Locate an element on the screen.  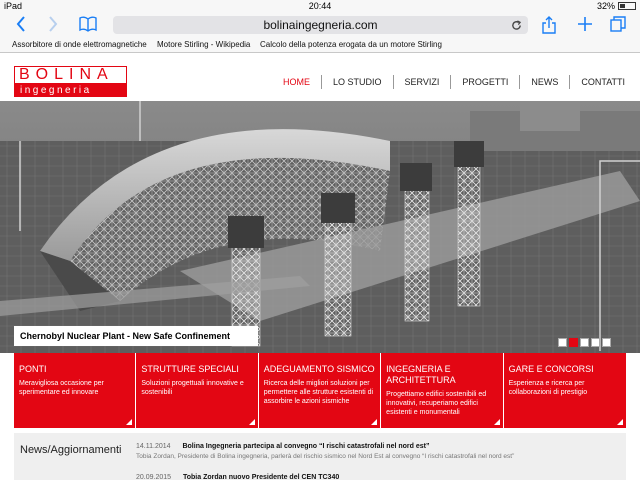
browser-toolbar: bolinaingegneria.com is located at coordinates (320, 25).